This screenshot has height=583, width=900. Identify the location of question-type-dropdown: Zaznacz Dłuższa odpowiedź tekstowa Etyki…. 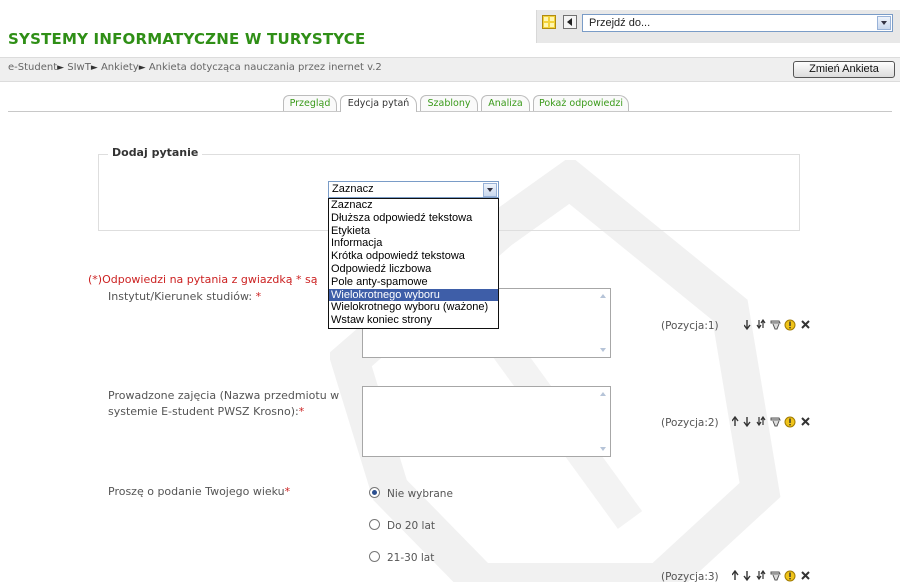
(413, 263).